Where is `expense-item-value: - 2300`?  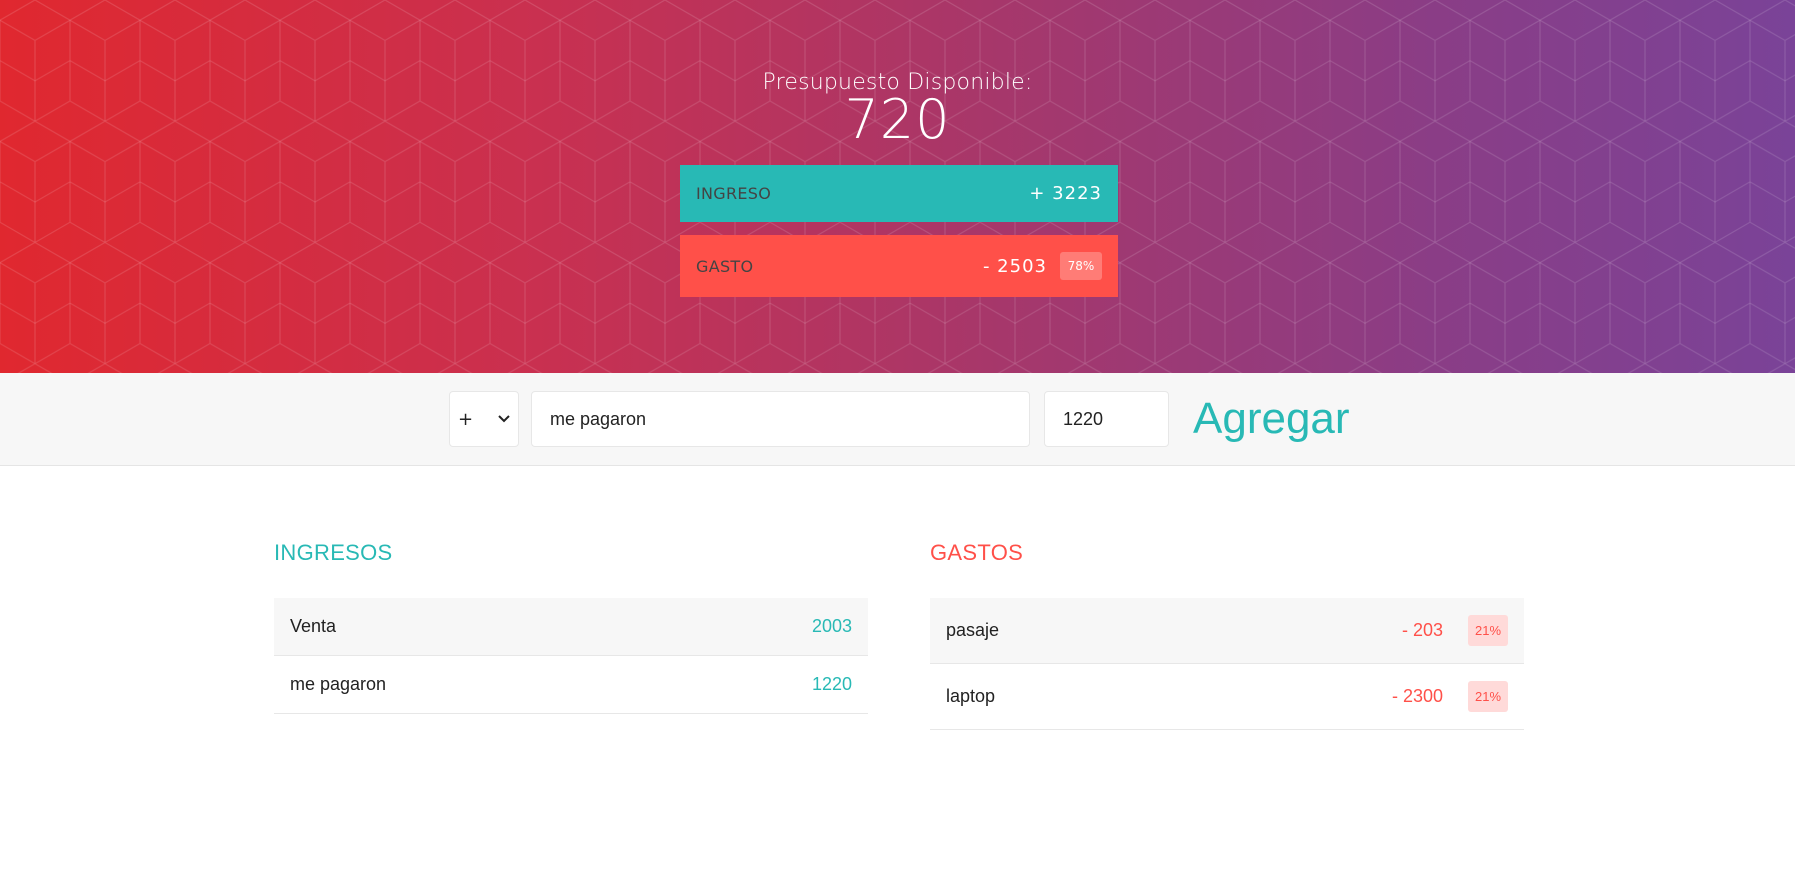 expense-item-value: - 2300 is located at coordinates (1417, 696).